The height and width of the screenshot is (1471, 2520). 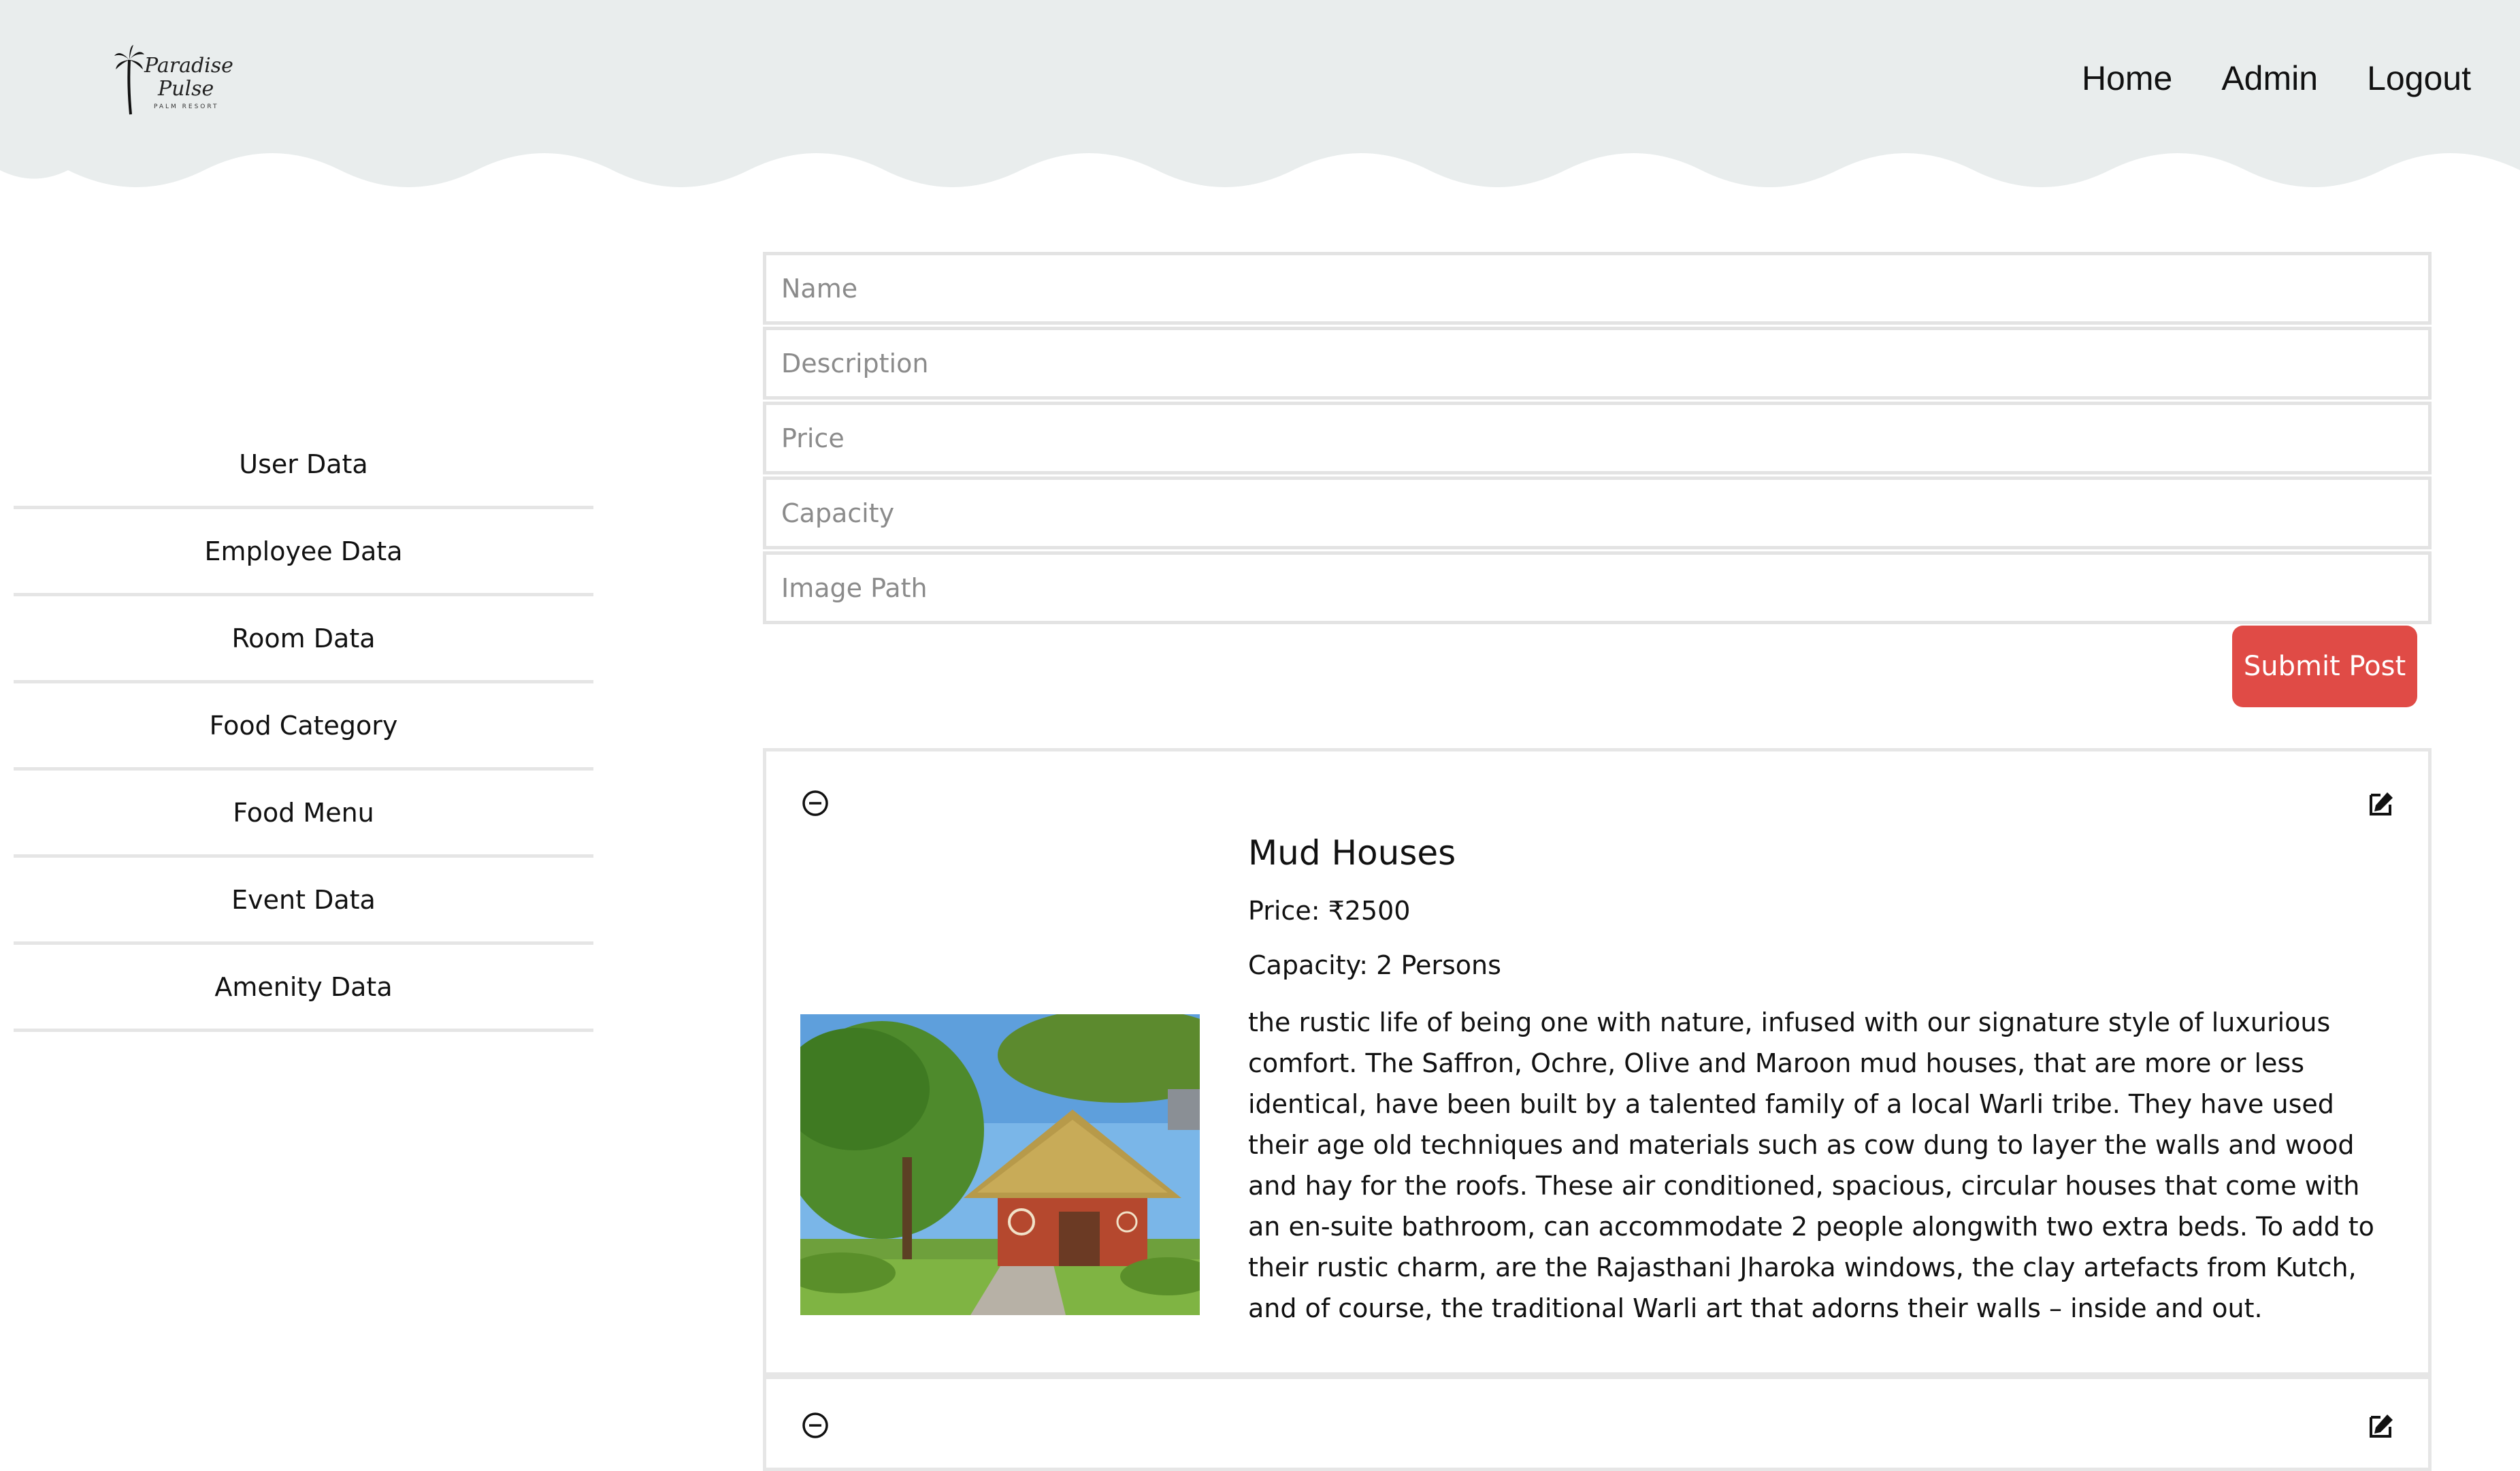 I want to click on sidebar-item-food-category: Food Category, so click(x=303, y=727).